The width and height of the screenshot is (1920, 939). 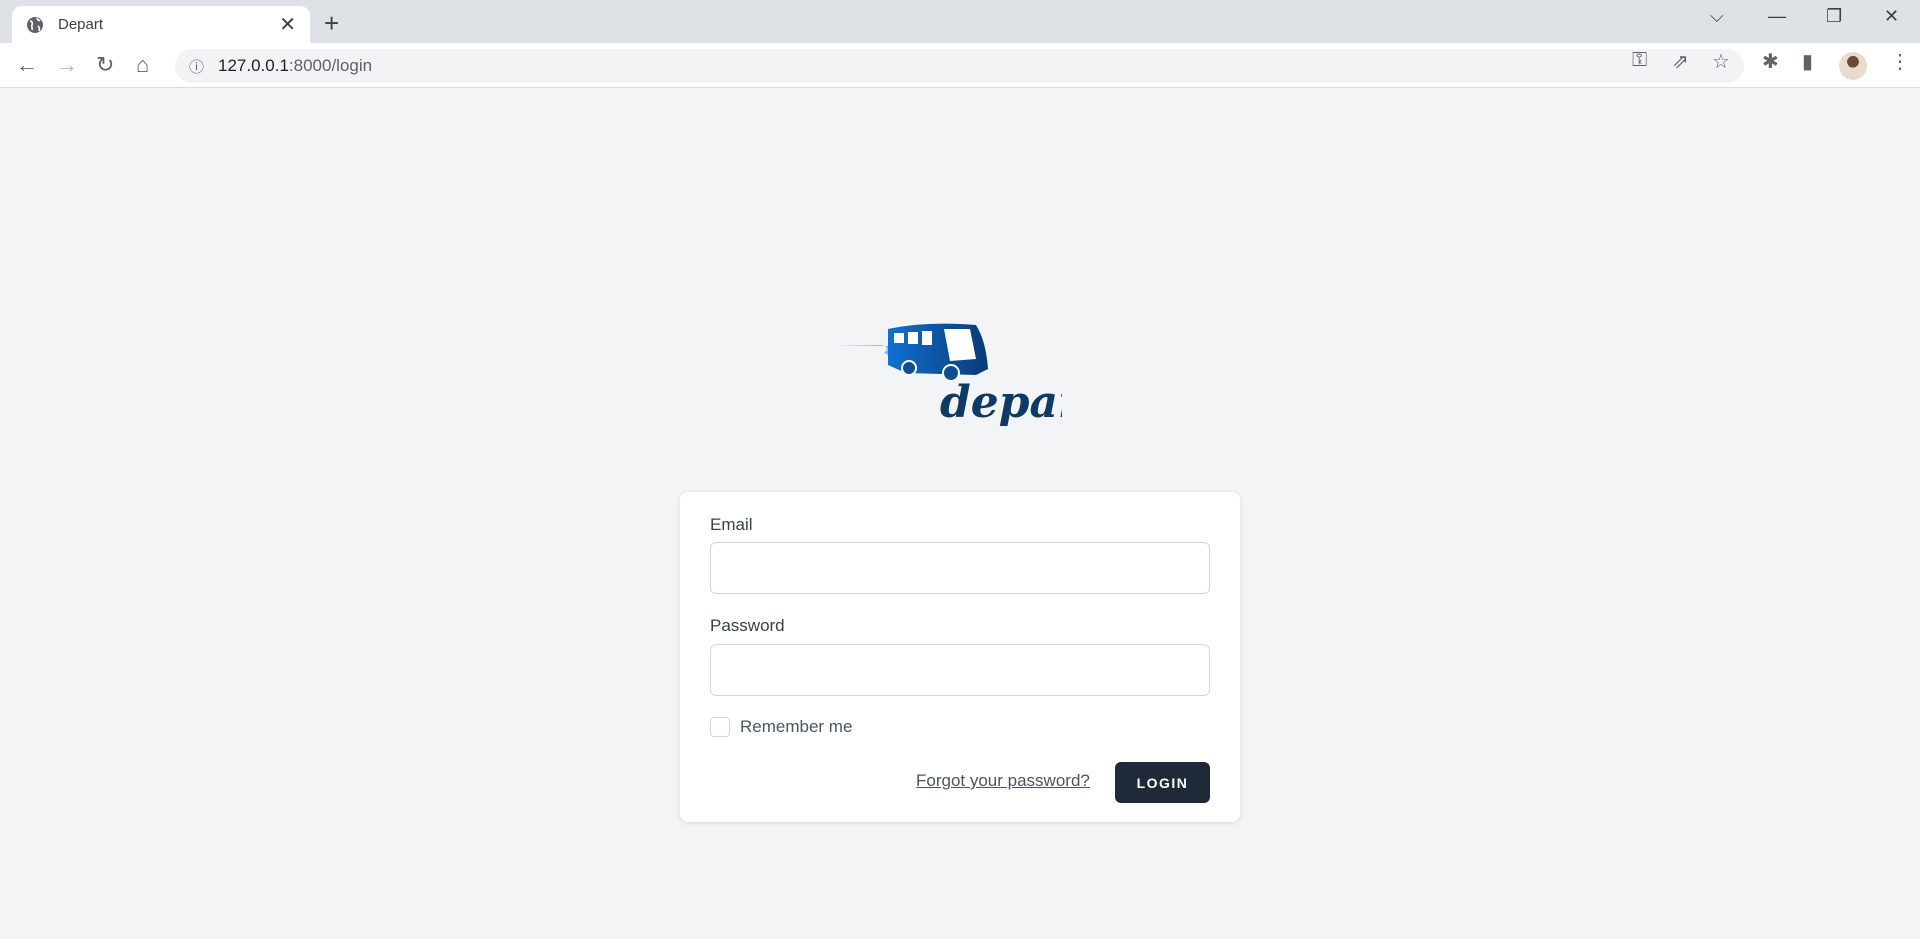 What do you see at coordinates (960, 568) in the screenshot?
I see `email-input` at bounding box center [960, 568].